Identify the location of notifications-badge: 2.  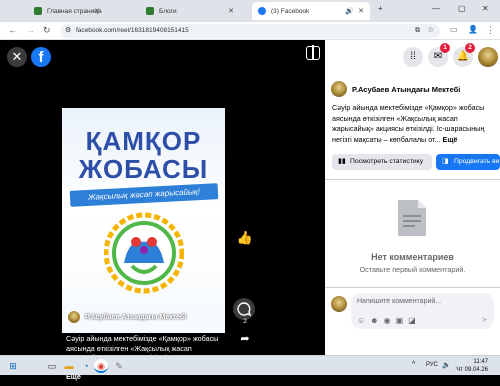
(470, 48).